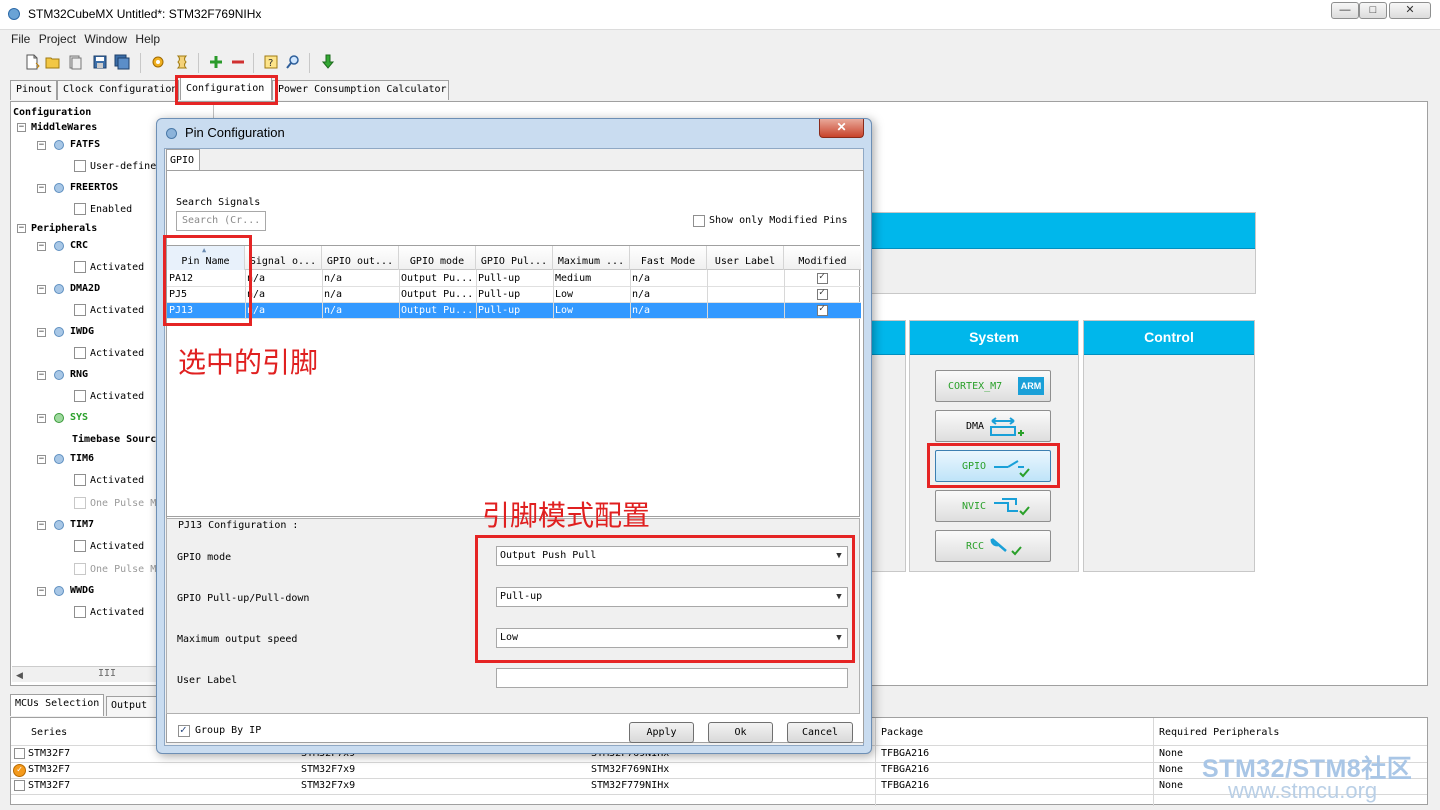 Image resolution: width=1440 pixels, height=810 pixels. I want to click on tree-item-wwdg: WWDG, so click(82, 590).